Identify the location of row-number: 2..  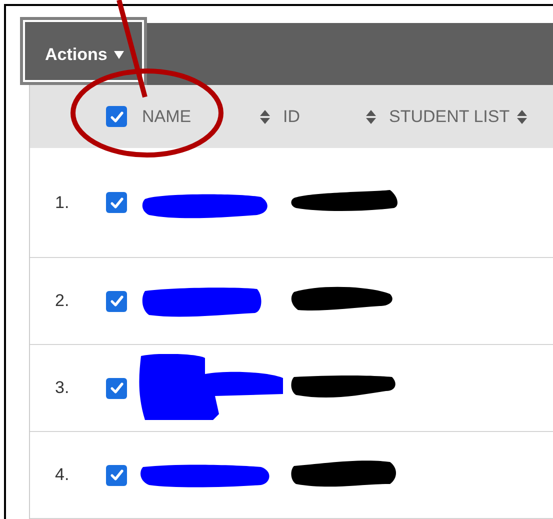
(62, 301).